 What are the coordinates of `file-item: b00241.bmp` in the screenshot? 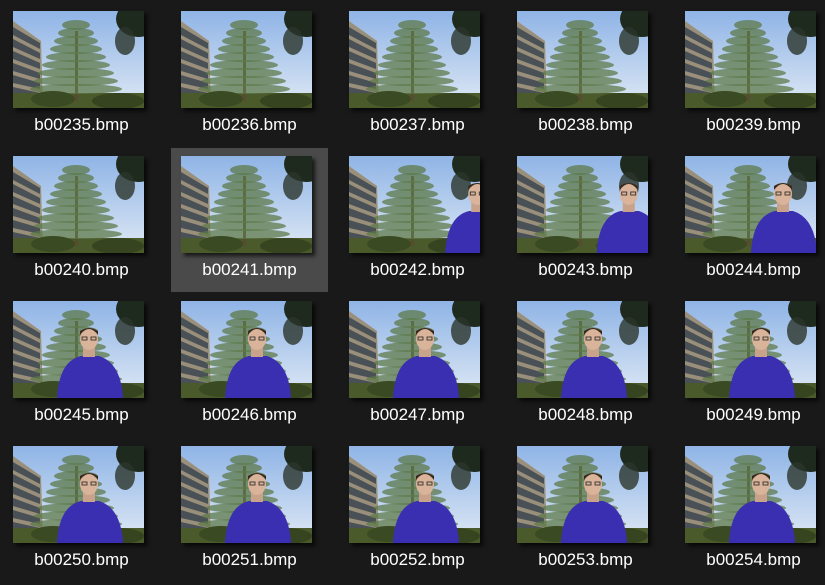 It's located at (249, 220).